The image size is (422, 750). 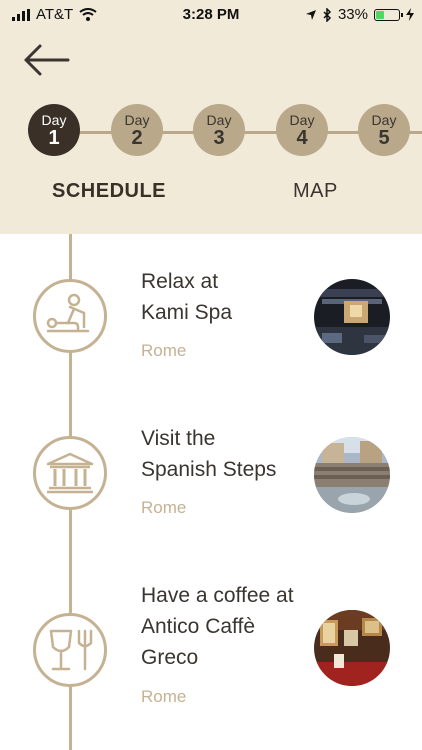 What do you see at coordinates (70, 316) in the screenshot?
I see `massage-icon` at bounding box center [70, 316].